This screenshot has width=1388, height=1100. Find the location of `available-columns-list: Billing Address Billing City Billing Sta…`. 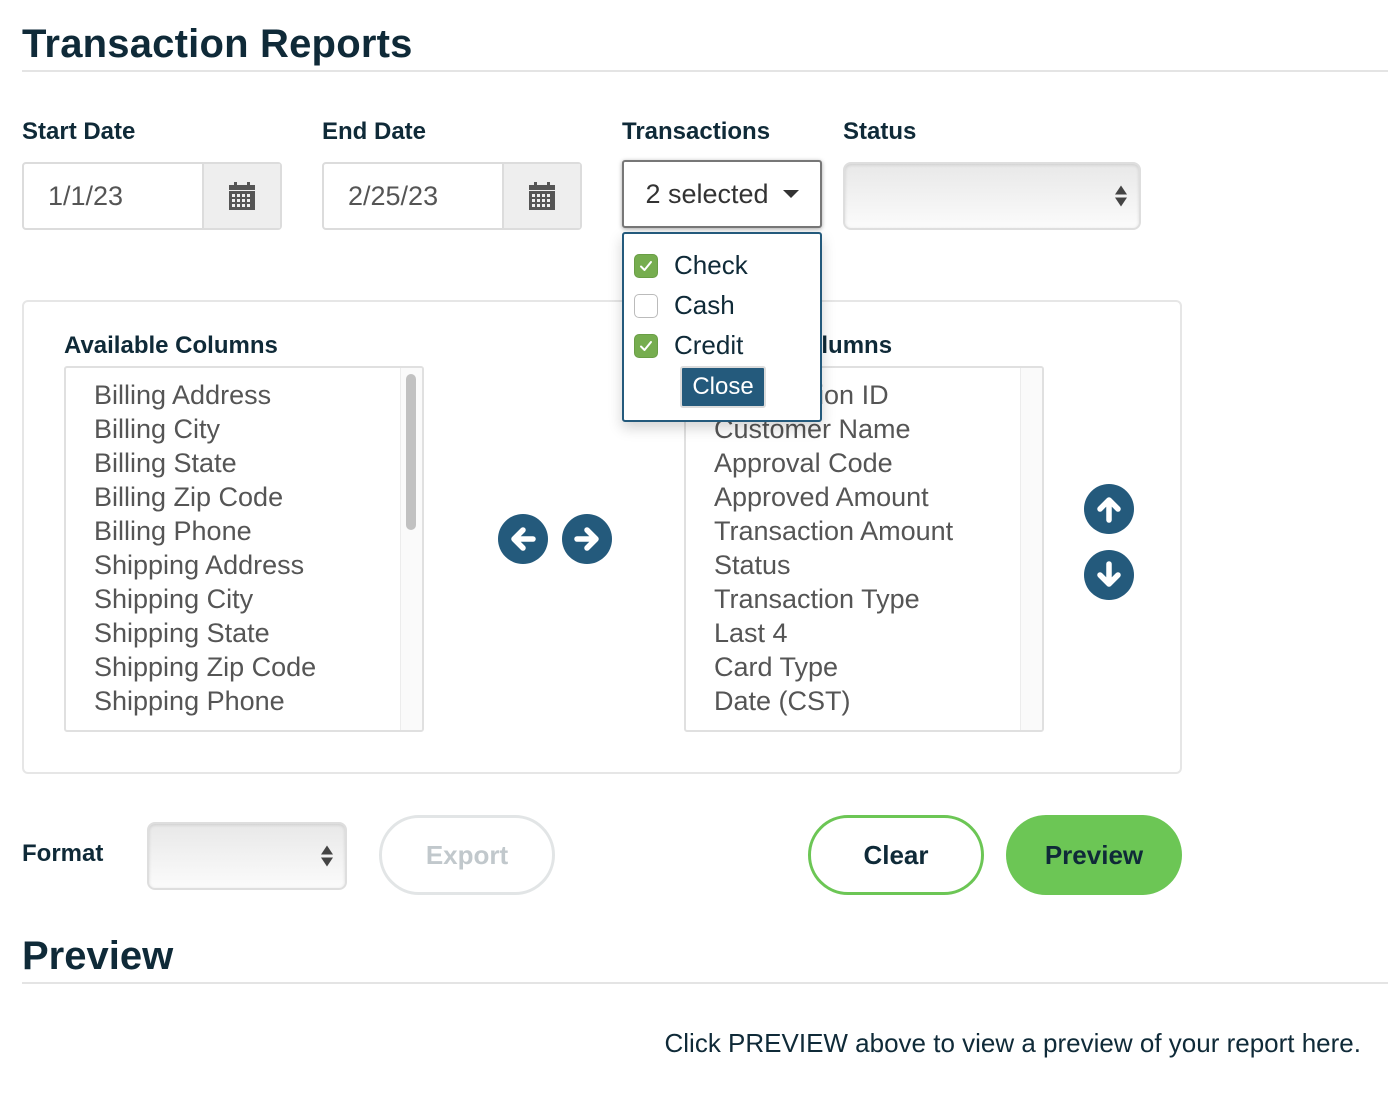

available-columns-list: Billing Address Billing City Billing Sta… is located at coordinates (244, 549).